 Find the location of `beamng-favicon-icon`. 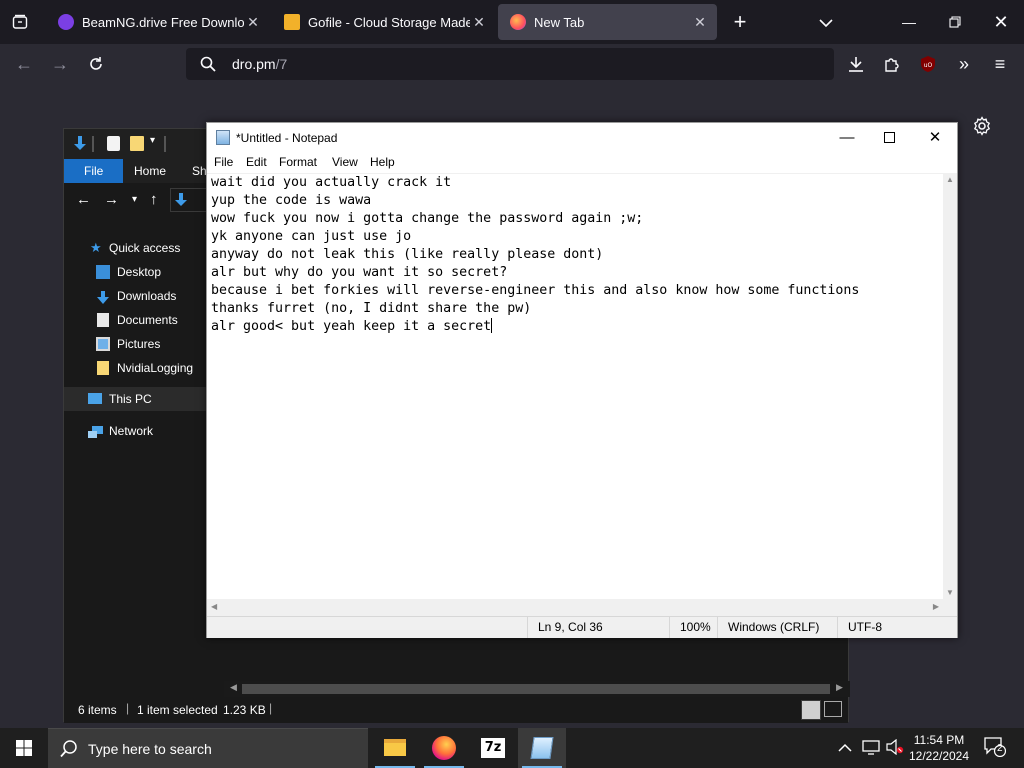

beamng-favicon-icon is located at coordinates (66, 22).